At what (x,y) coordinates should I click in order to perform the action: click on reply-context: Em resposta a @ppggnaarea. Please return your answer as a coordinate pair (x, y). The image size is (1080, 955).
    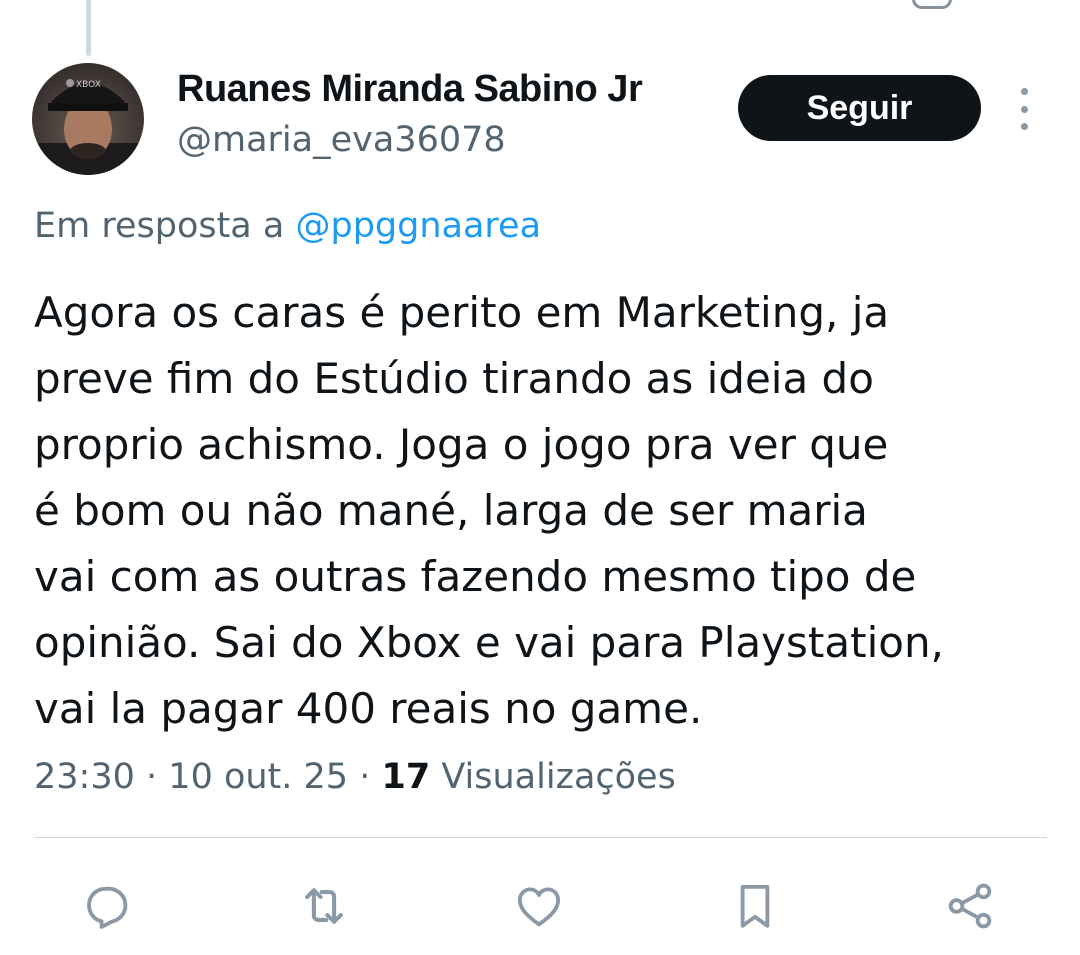
    Looking at the image, I should click on (287, 226).